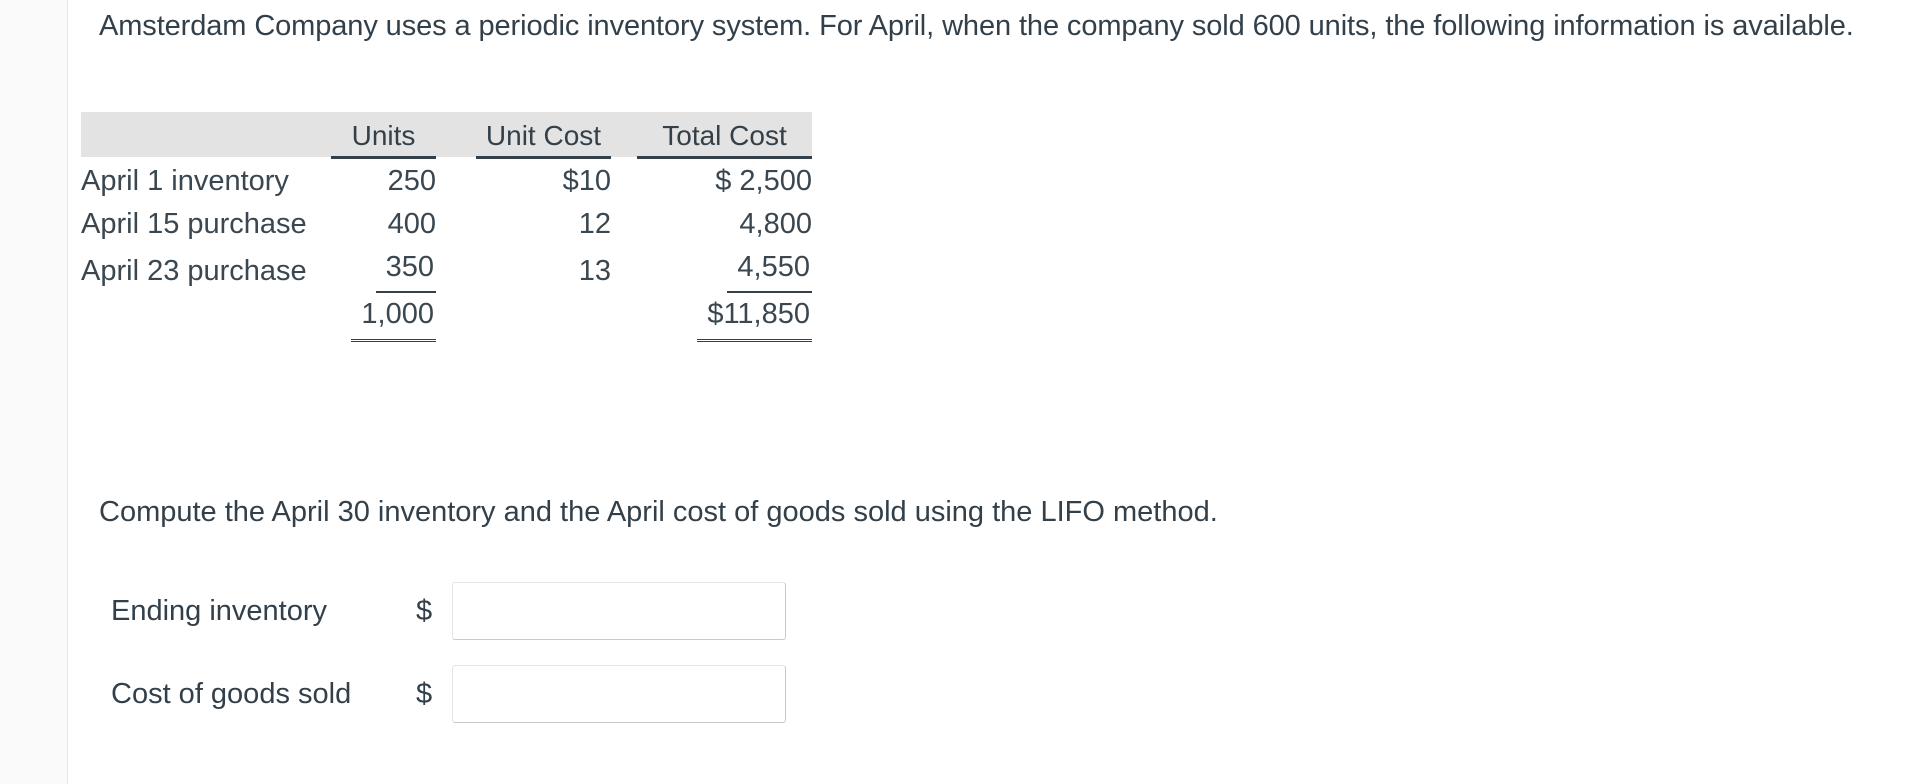 This screenshot has width=1928, height=784. Describe the element at coordinates (185, 181) in the screenshot. I see `row-label: April 1 inventory` at that location.